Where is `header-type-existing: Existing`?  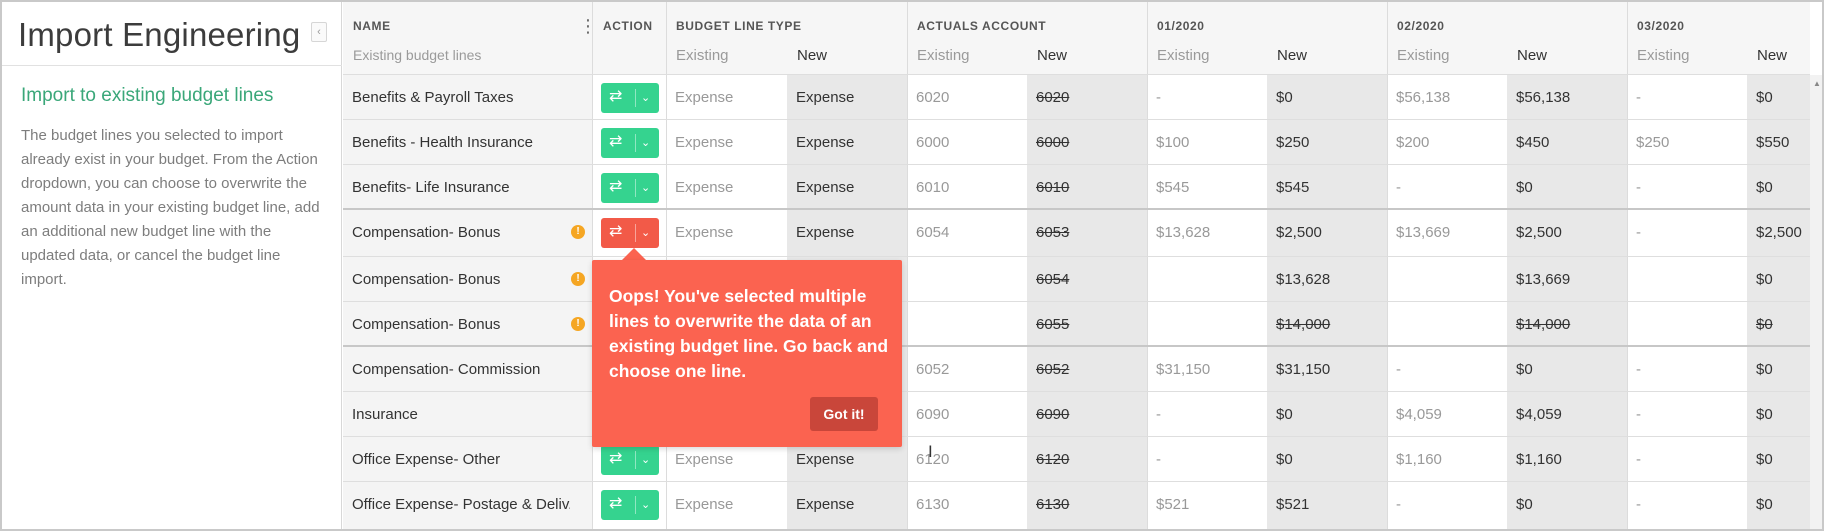 header-type-existing: Existing is located at coordinates (702, 55).